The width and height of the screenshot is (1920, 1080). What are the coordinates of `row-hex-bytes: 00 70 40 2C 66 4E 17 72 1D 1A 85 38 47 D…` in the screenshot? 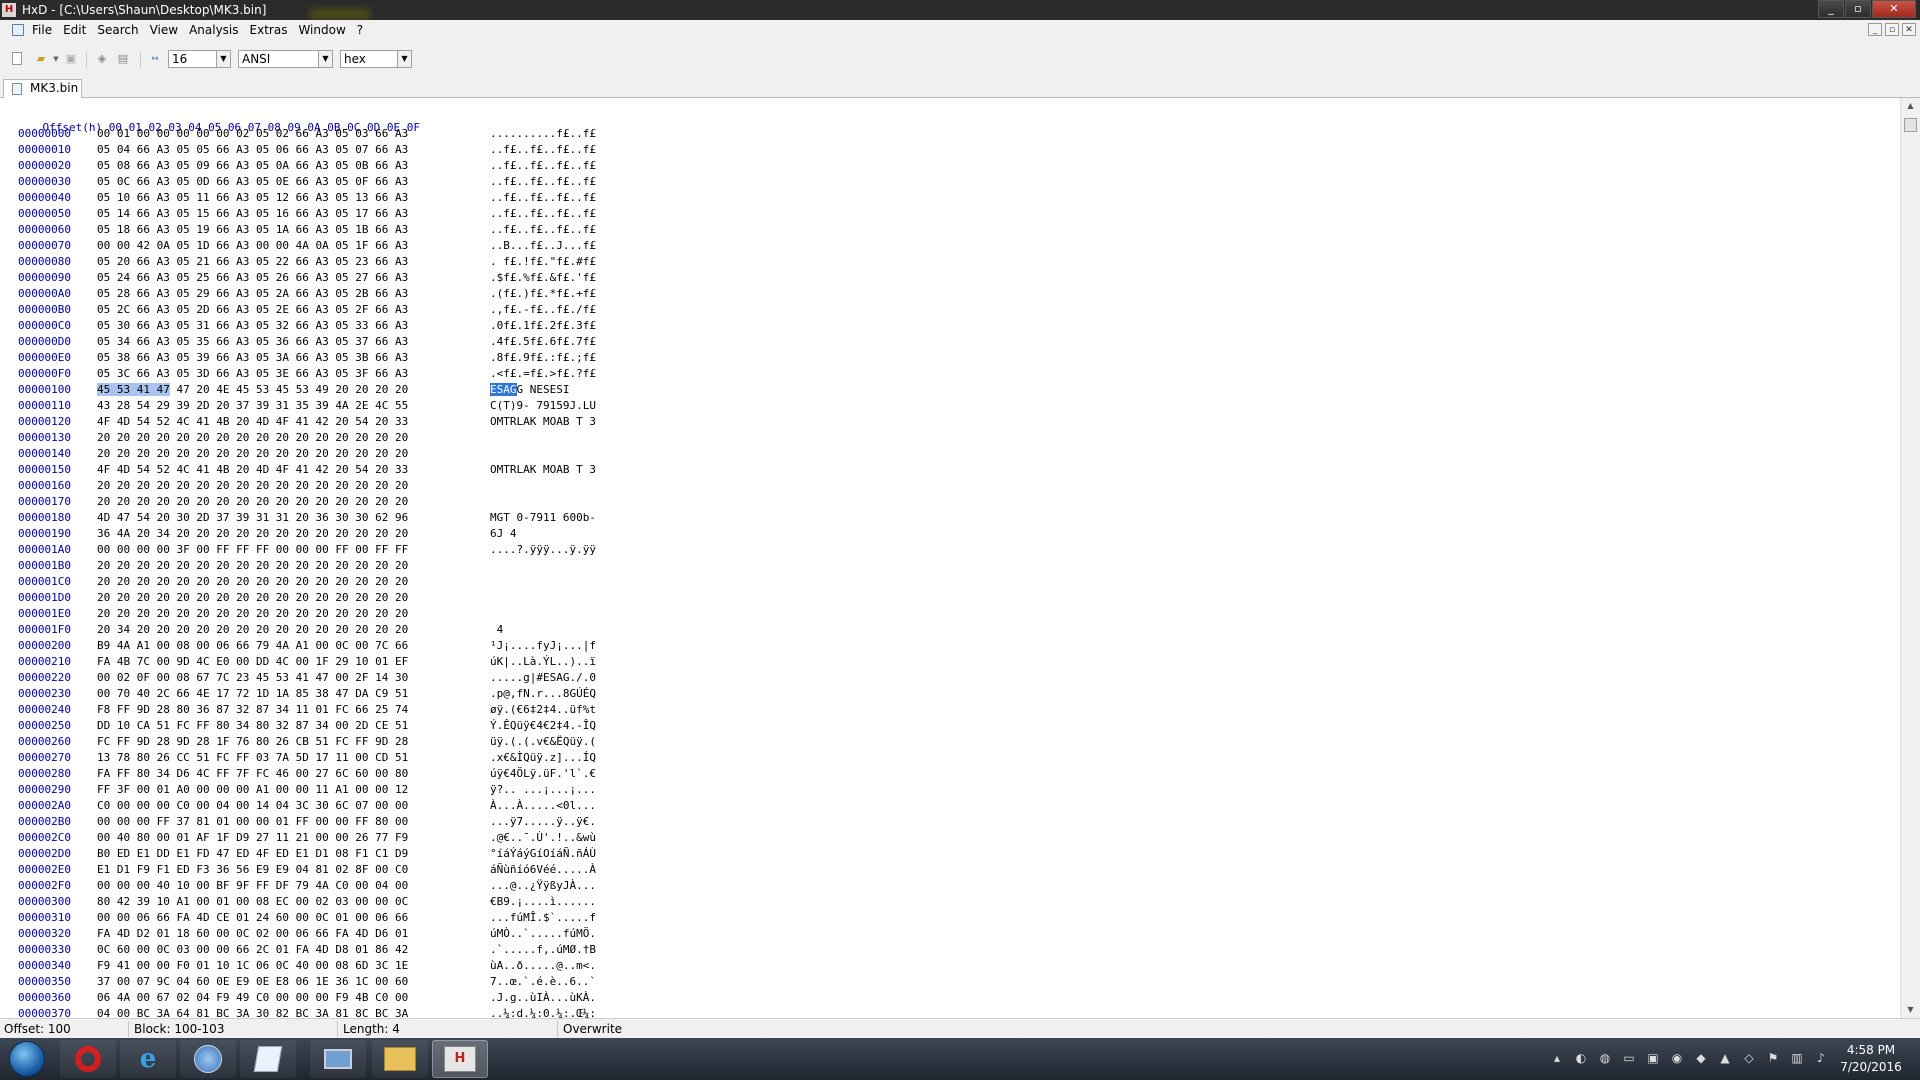 It's located at (252, 694).